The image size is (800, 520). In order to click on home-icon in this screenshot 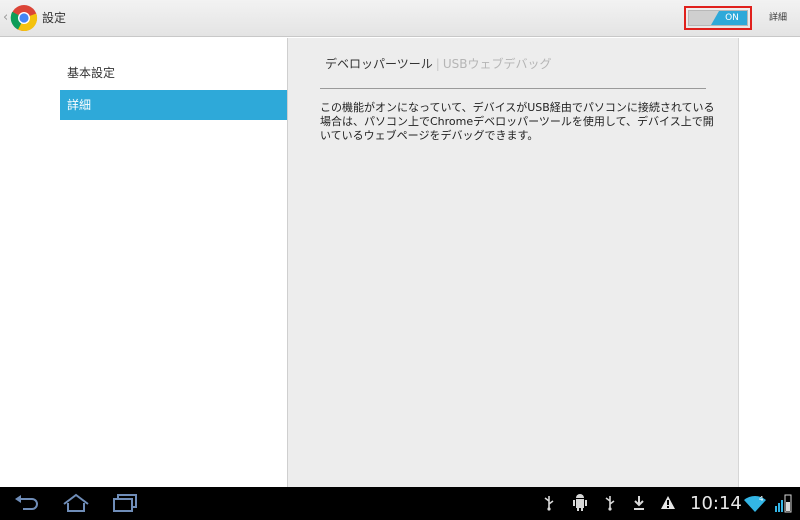, I will do `click(76, 503)`.